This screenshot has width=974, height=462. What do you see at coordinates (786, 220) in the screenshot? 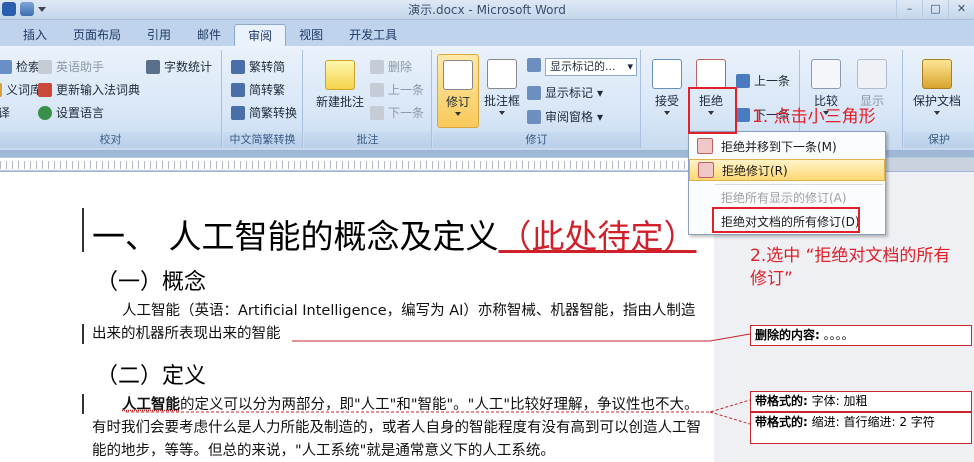
I see `annotation-box-reject-all` at bounding box center [786, 220].